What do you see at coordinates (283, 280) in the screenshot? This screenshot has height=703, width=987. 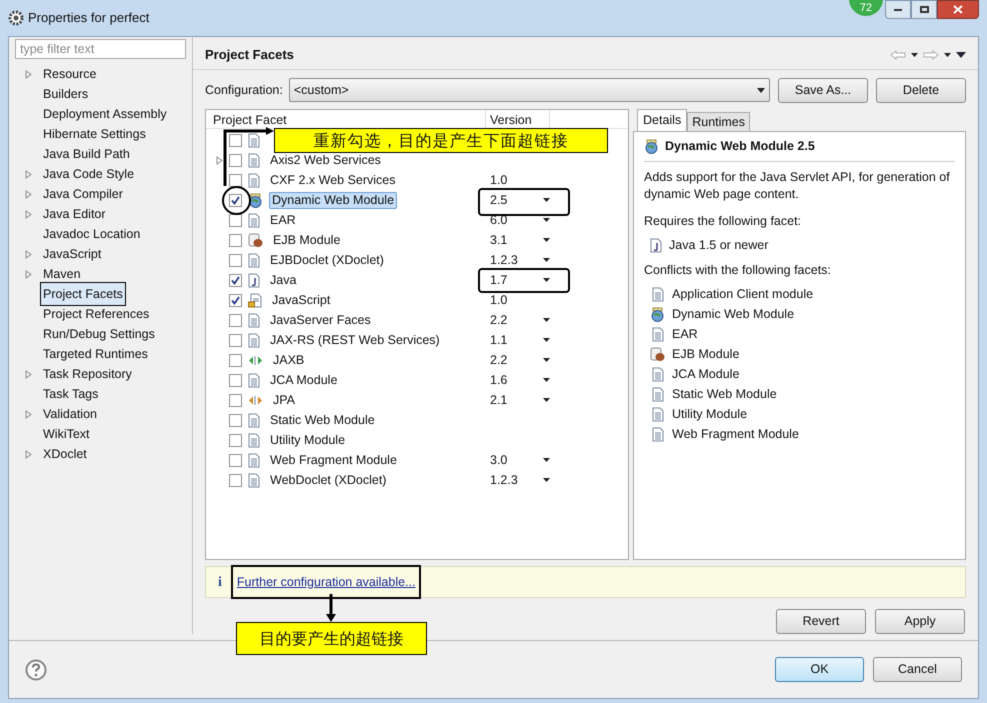 I see `facet-name: Java` at bounding box center [283, 280].